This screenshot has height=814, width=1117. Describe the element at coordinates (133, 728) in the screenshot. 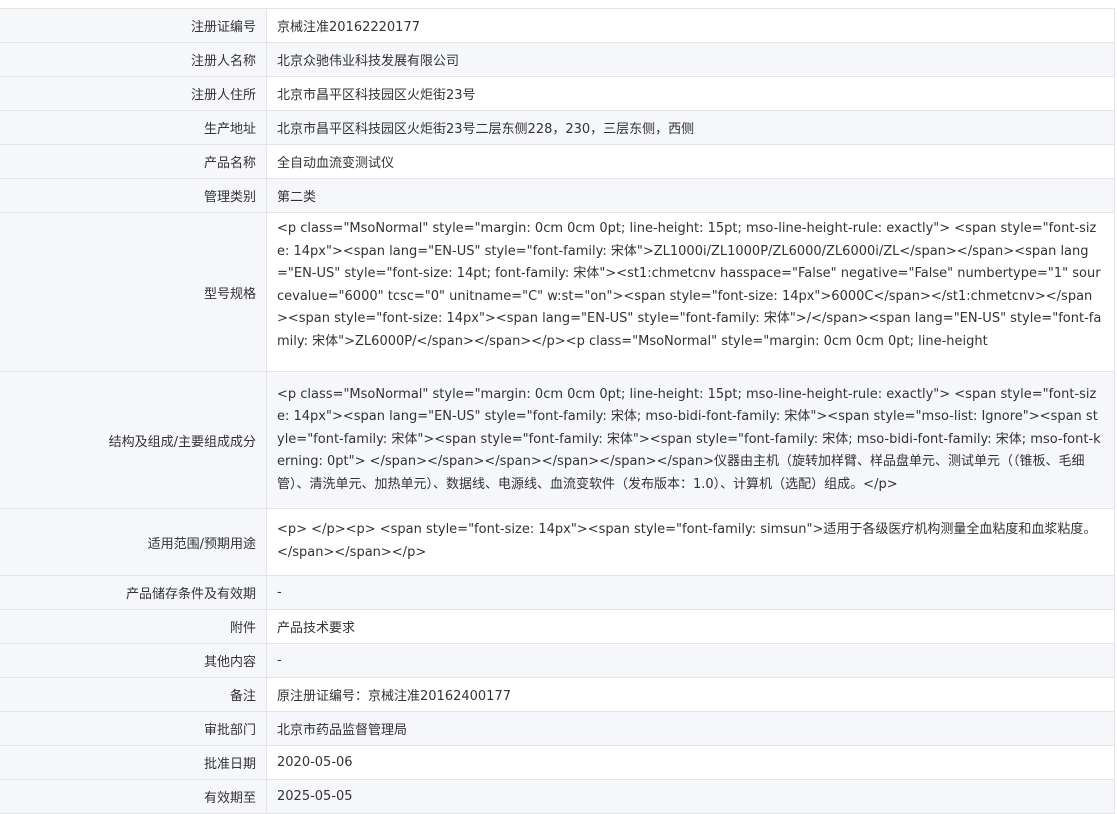

I see `row-label: 审批部门` at that location.